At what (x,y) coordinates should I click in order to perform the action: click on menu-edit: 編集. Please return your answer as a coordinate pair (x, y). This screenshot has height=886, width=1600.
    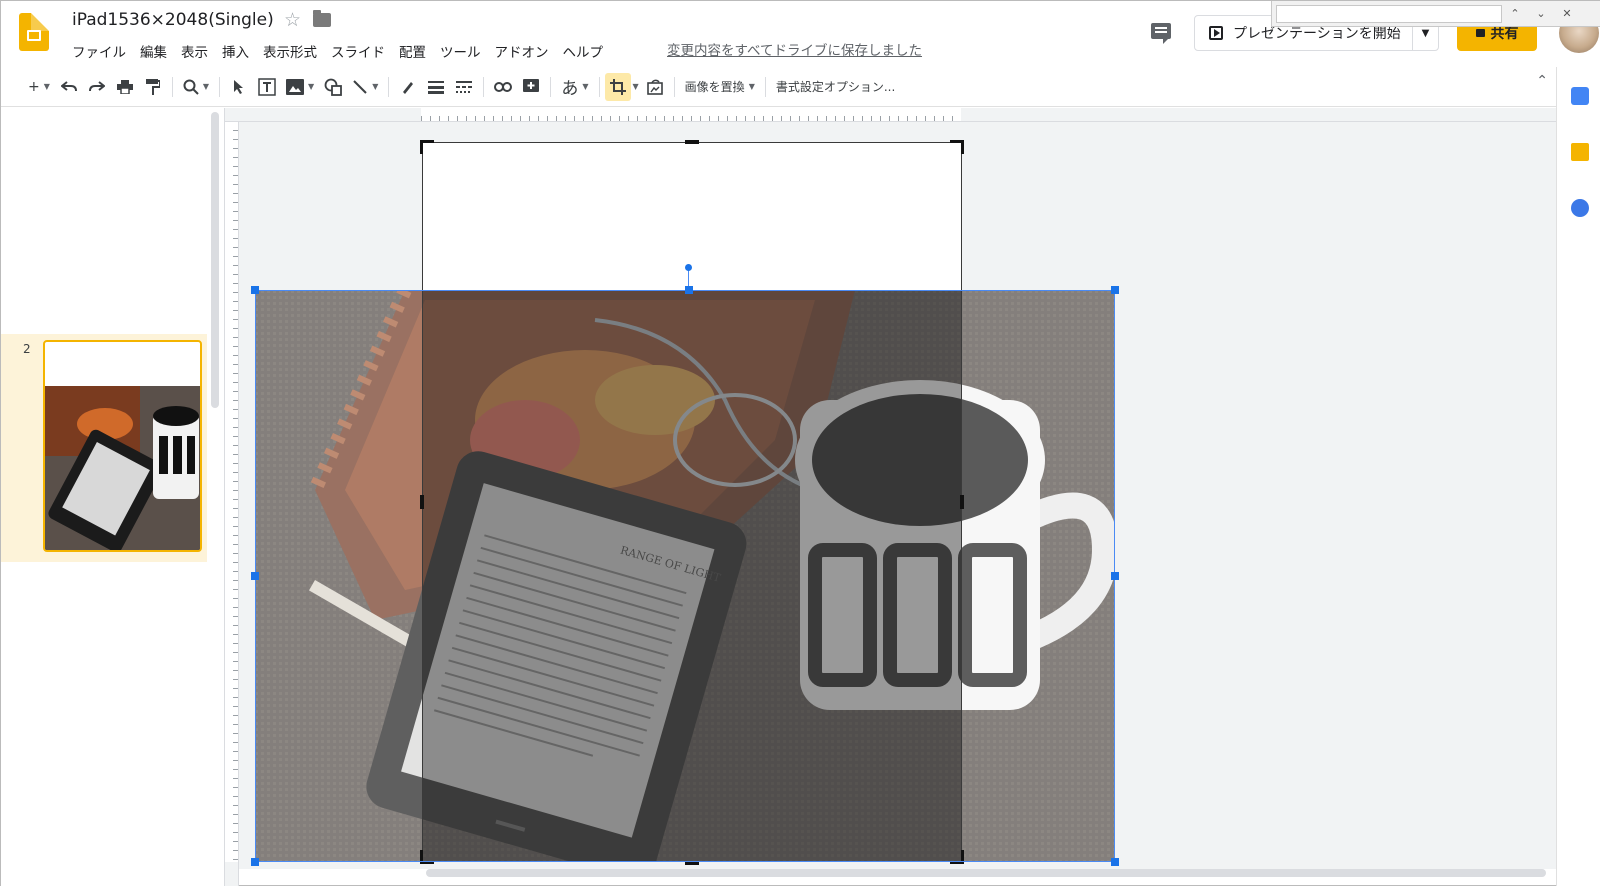
    Looking at the image, I should click on (153, 51).